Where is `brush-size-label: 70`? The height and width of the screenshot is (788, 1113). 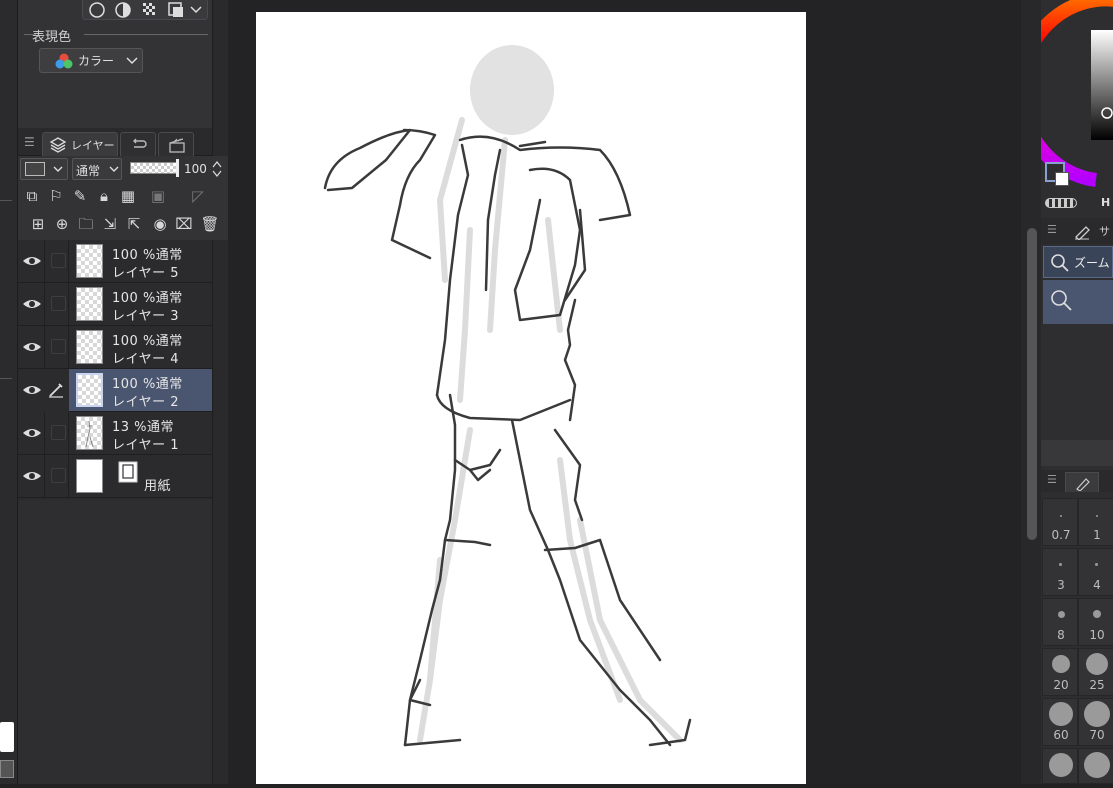 brush-size-label: 70 is located at coordinates (1097, 735).